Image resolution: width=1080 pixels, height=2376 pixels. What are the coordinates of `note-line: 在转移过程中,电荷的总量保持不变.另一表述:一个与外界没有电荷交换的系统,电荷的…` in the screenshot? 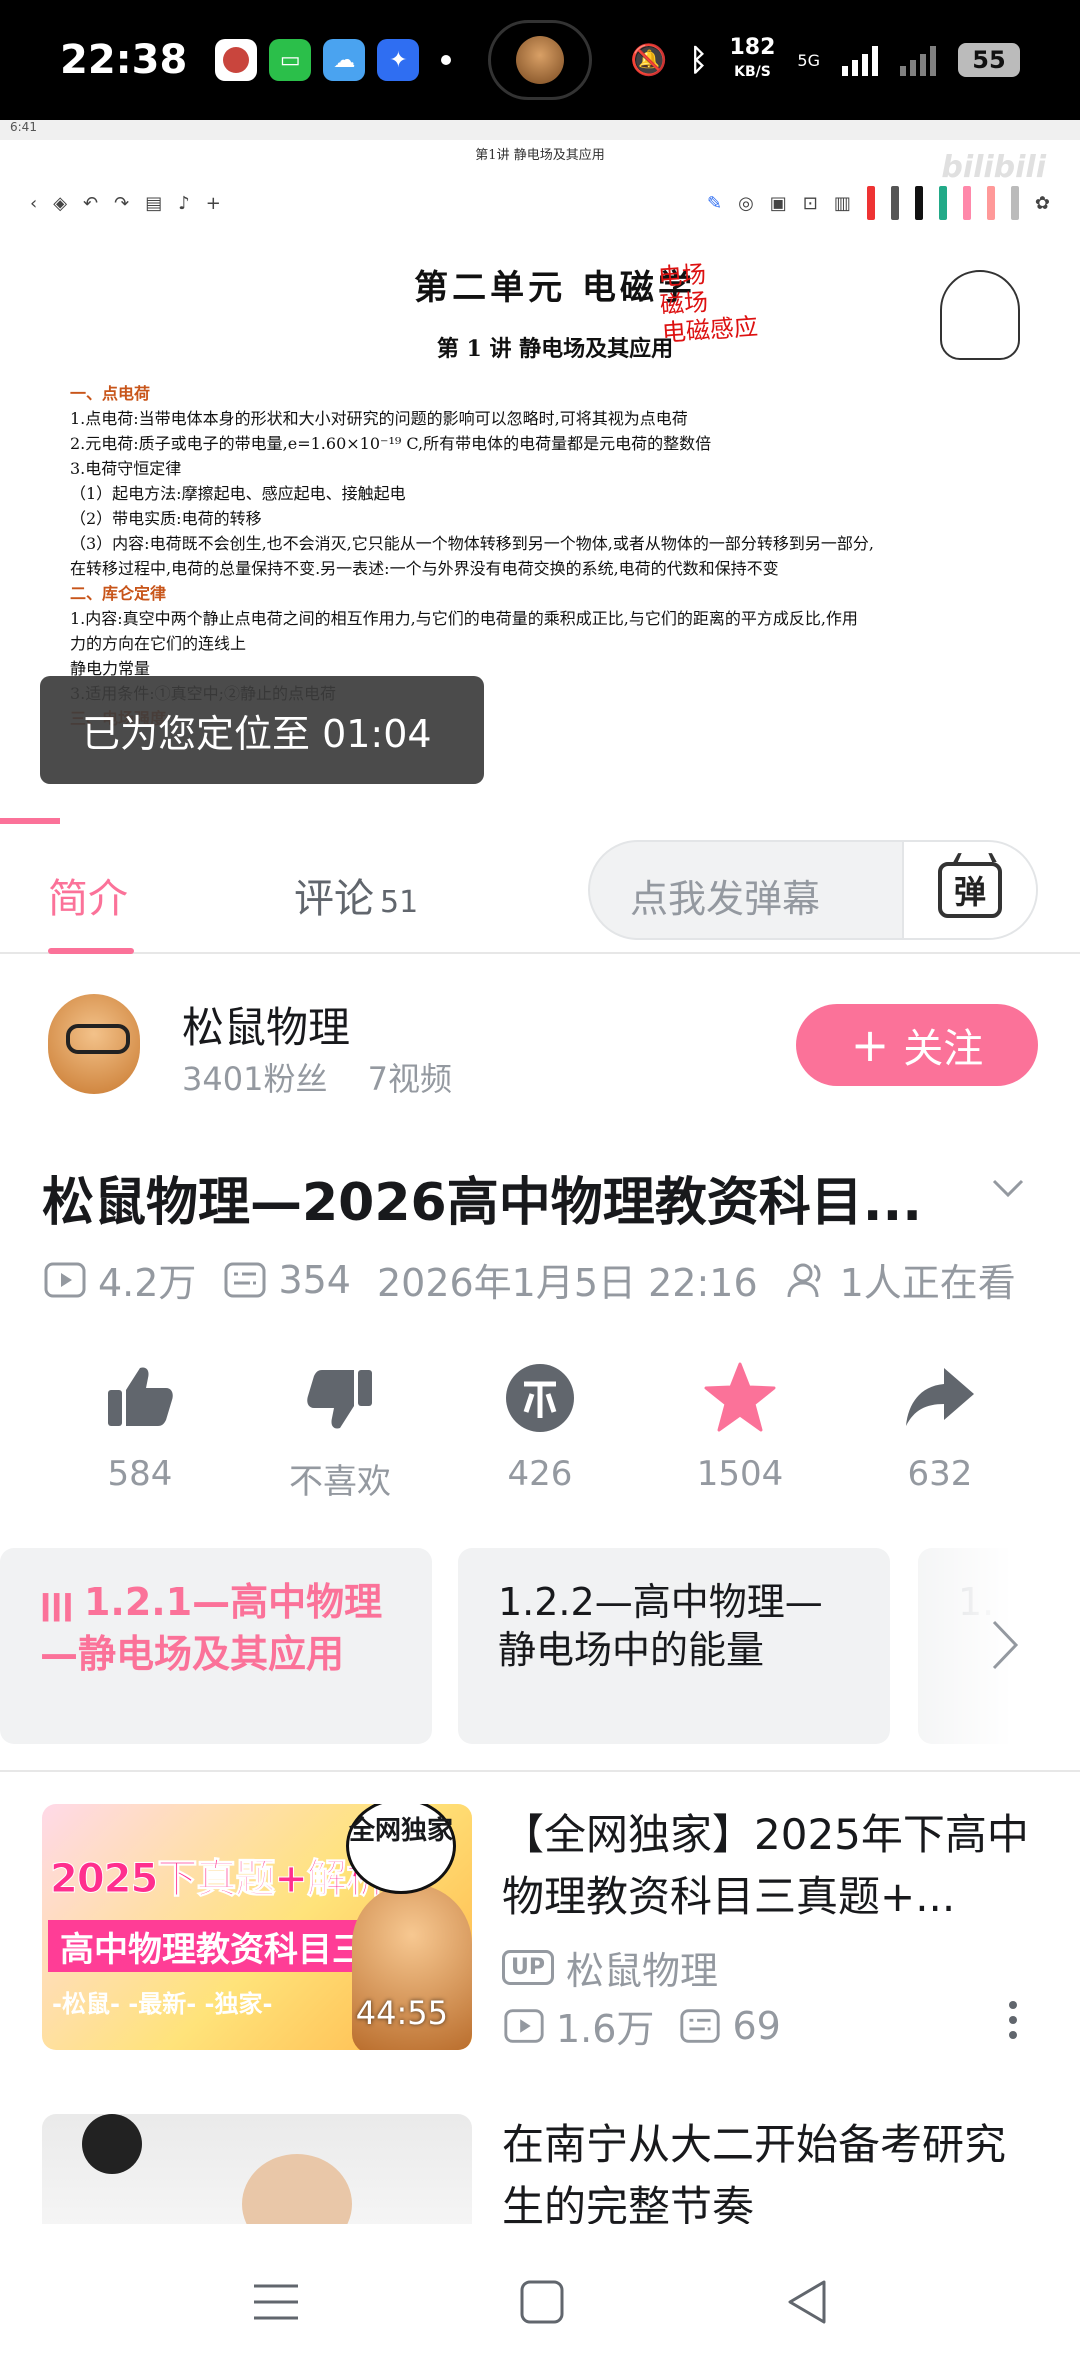 It's located at (424, 568).